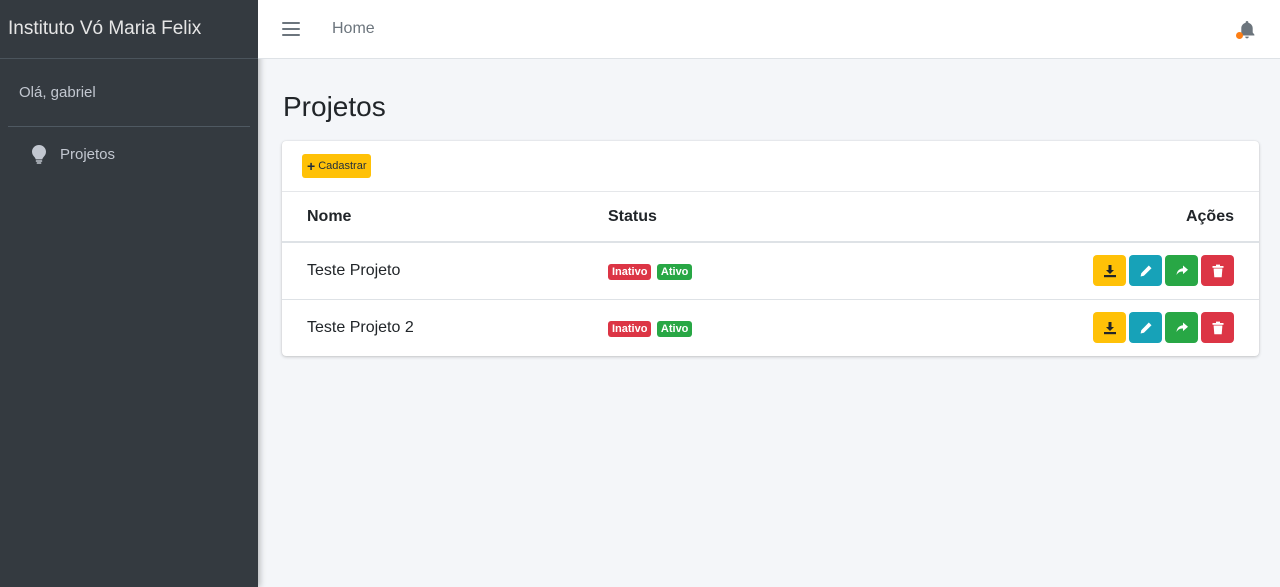  I want to click on table-row: Teste Projeto Inativo Ativo, so click(770, 271).